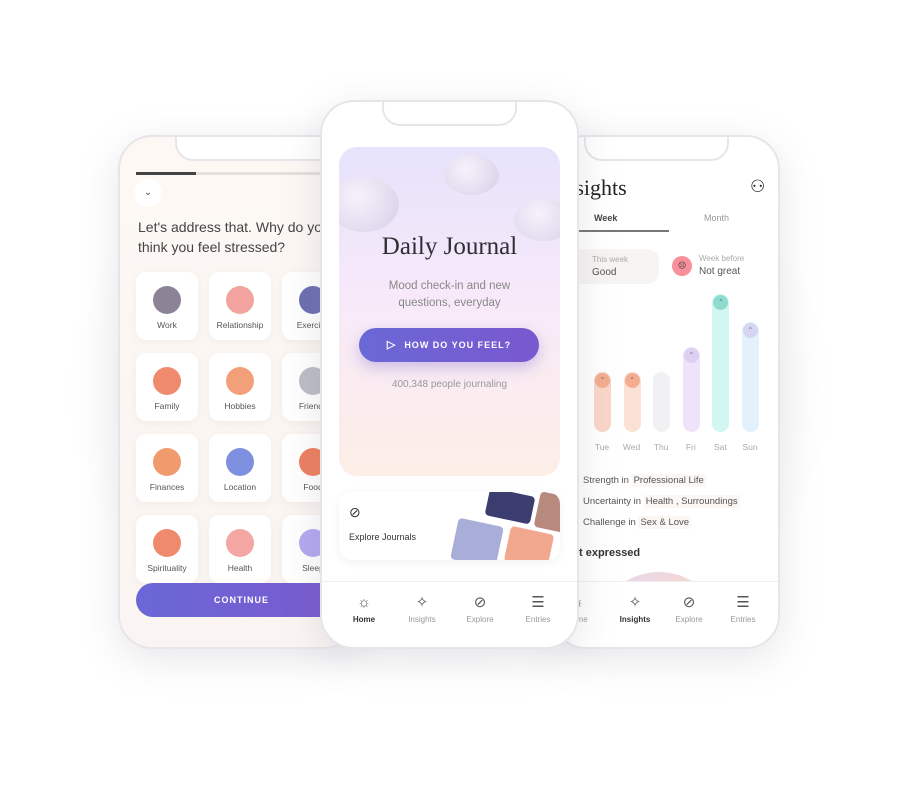  Describe the element at coordinates (720, 271) in the screenshot. I see `week-before-value: Not great` at that location.